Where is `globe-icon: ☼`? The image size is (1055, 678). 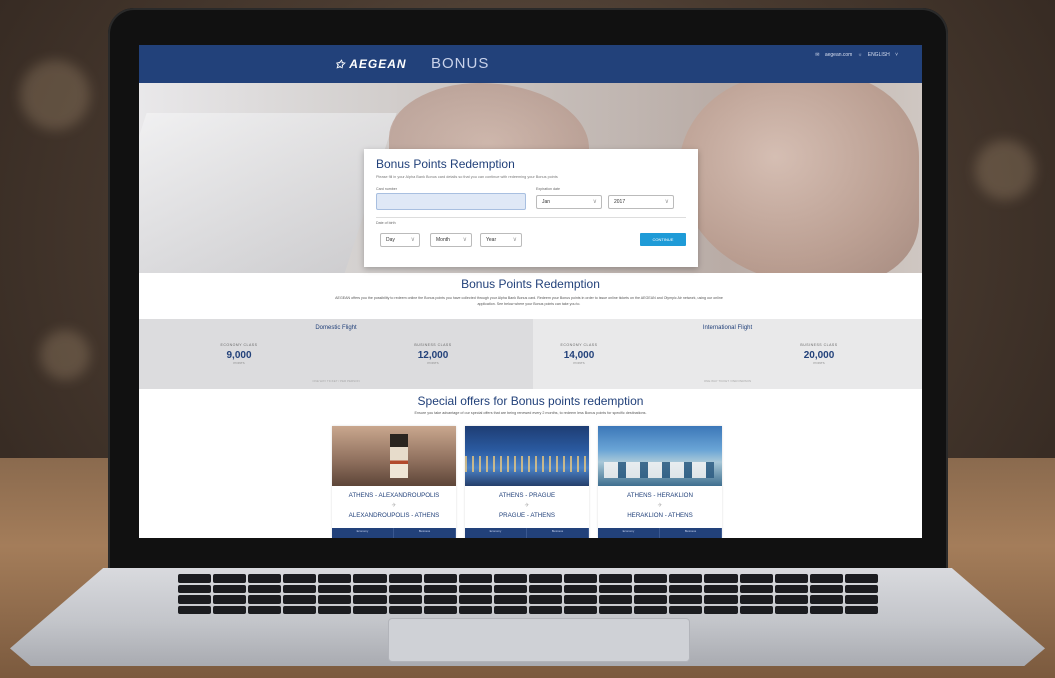
globe-icon: ☼ is located at coordinates (860, 55).